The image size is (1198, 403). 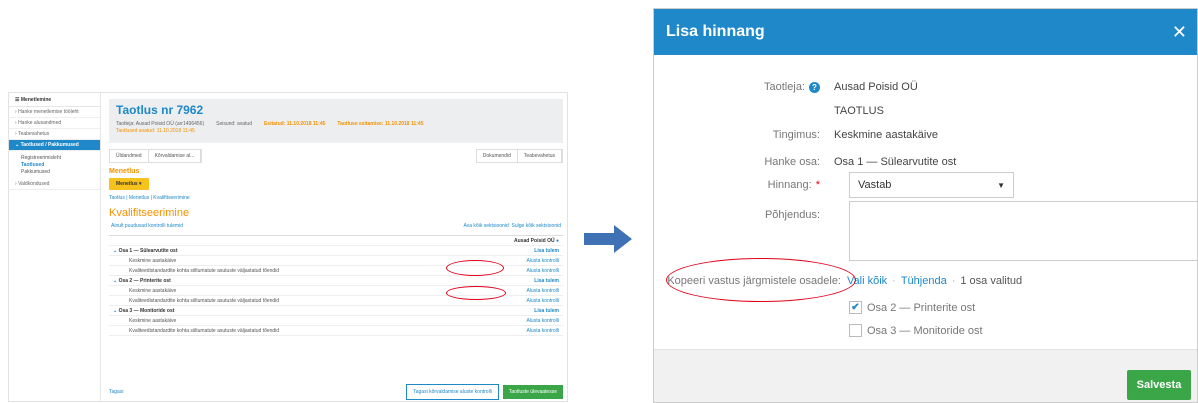 What do you see at coordinates (921, 307) in the screenshot?
I see `lot-2-label: Osa 2 — Printerite ost` at bounding box center [921, 307].